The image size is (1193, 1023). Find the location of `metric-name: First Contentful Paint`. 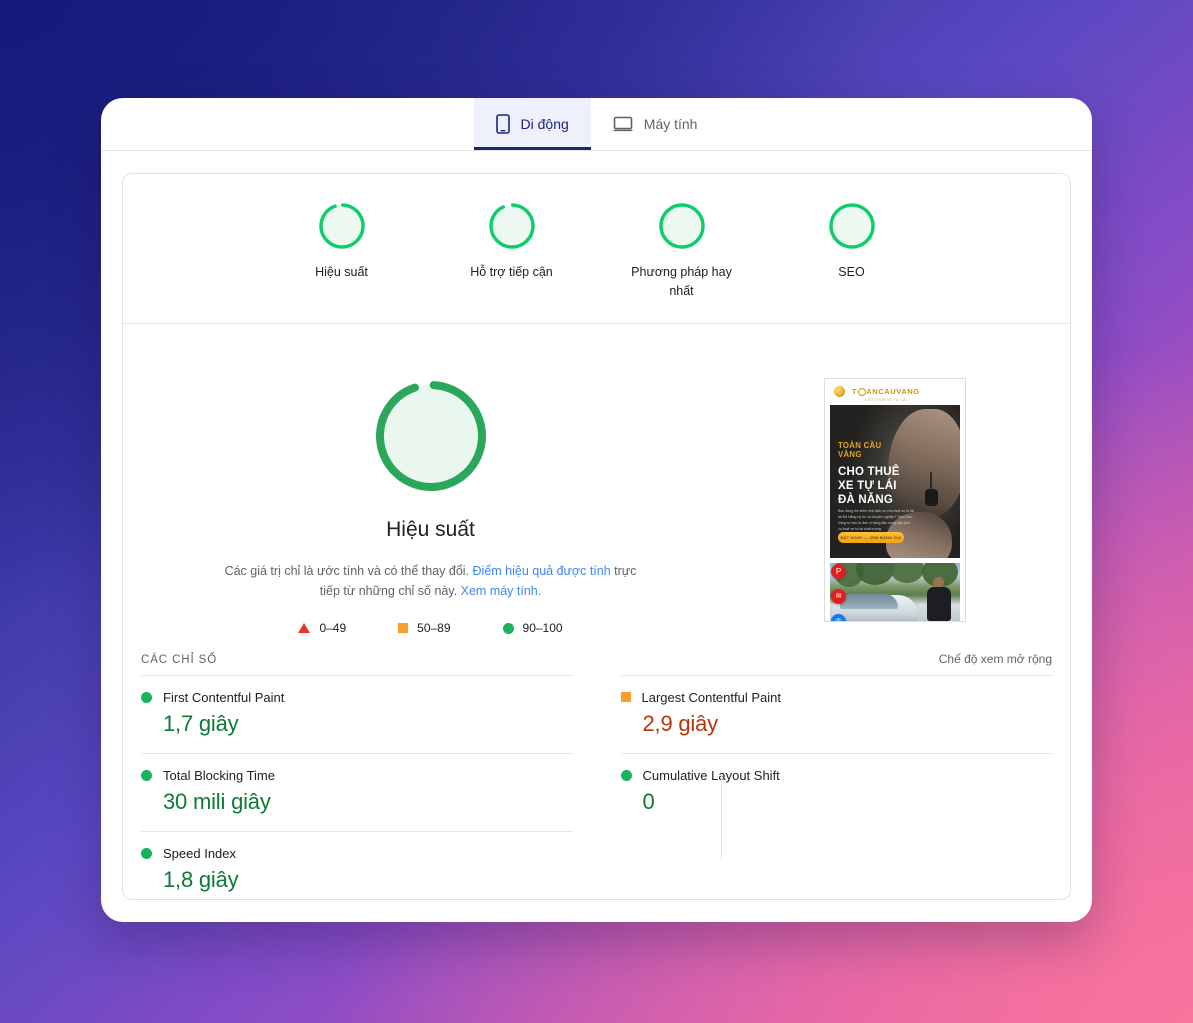

metric-name: First Contentful Paint is located at coordinates (224, 697).